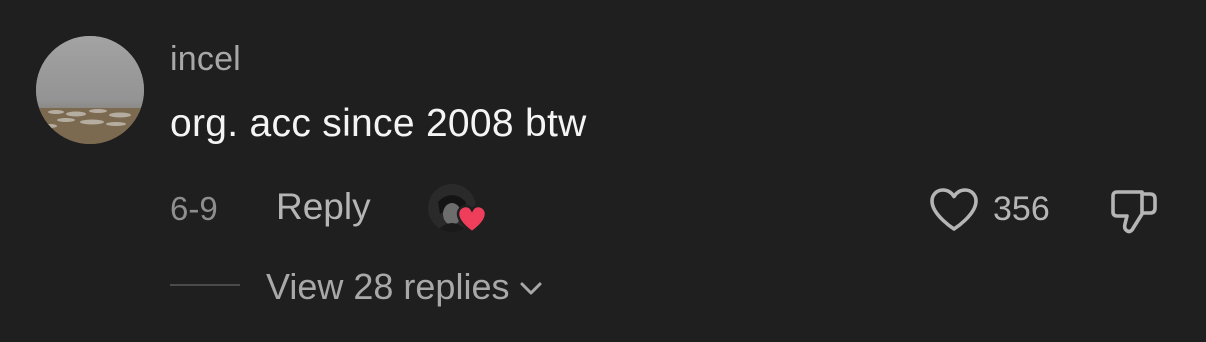 This screenshot has width=1206, height=342. I want to click on like-count: 356, so click(1021, 209).